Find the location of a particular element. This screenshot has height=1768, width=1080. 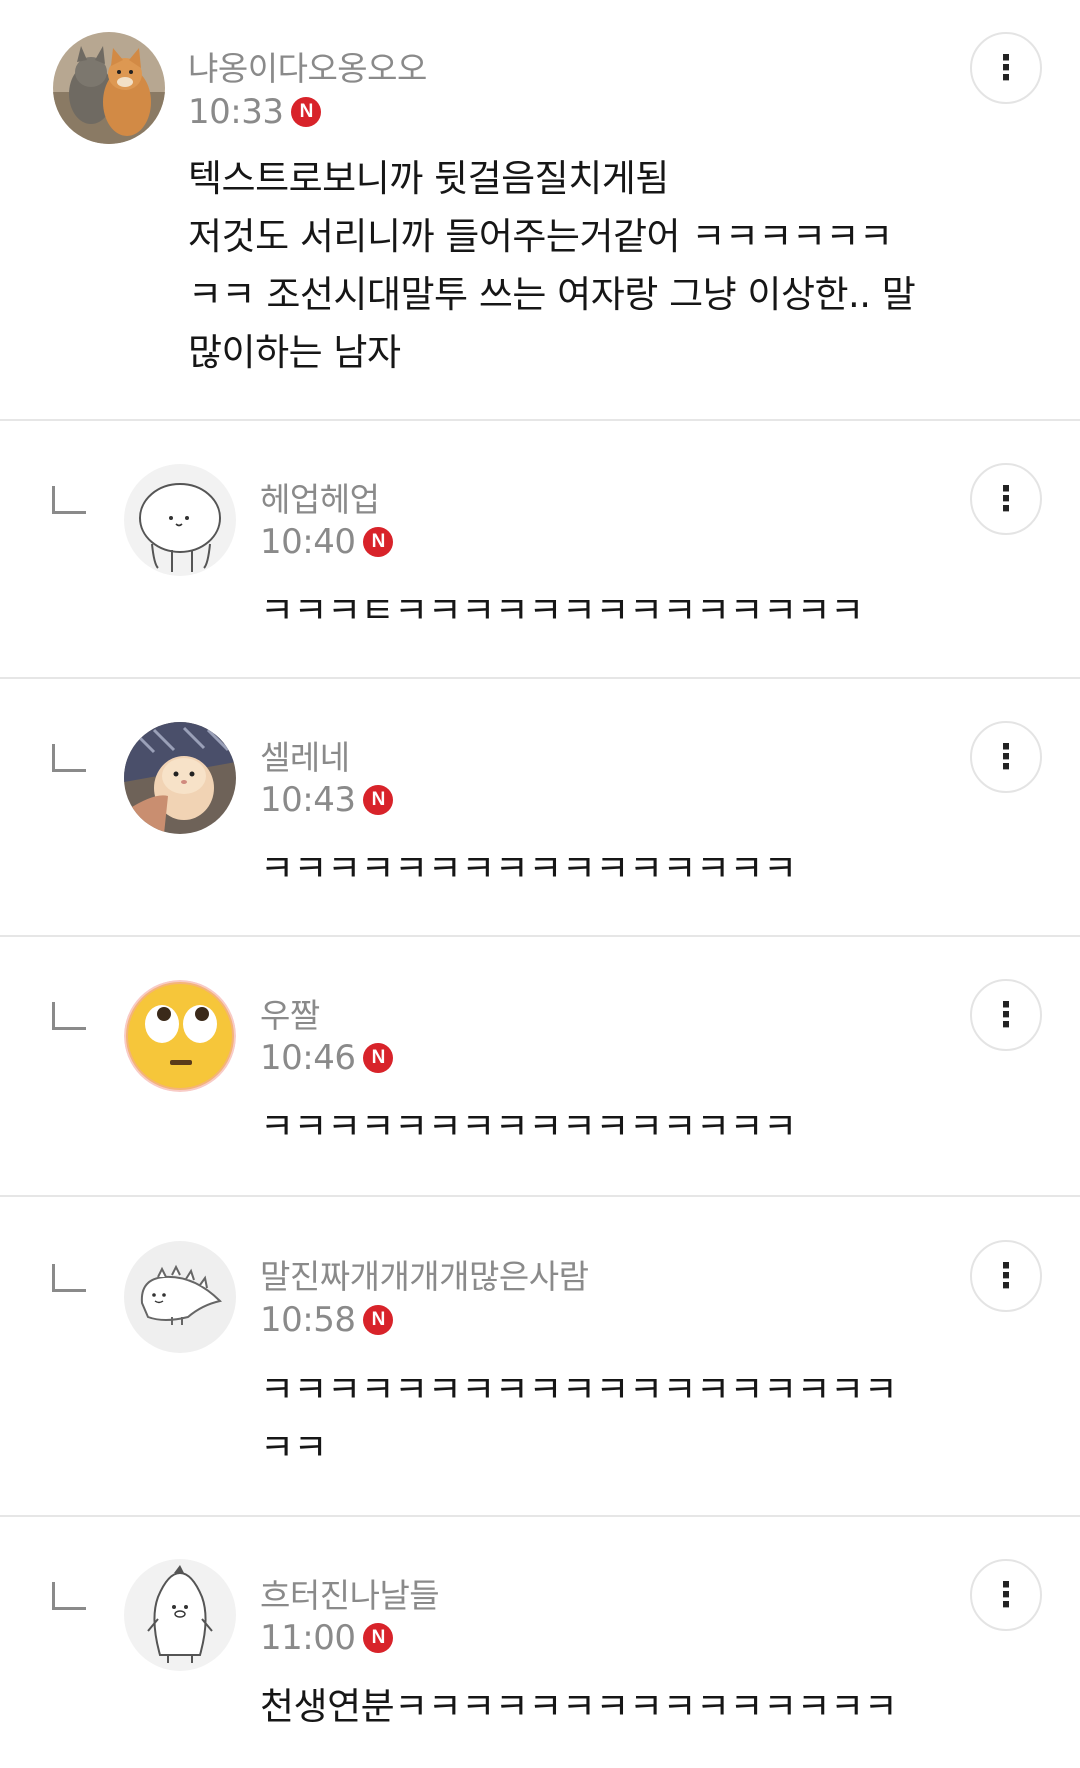

eye-roll-emoji-avatar is located at coordinates (180, 1036).